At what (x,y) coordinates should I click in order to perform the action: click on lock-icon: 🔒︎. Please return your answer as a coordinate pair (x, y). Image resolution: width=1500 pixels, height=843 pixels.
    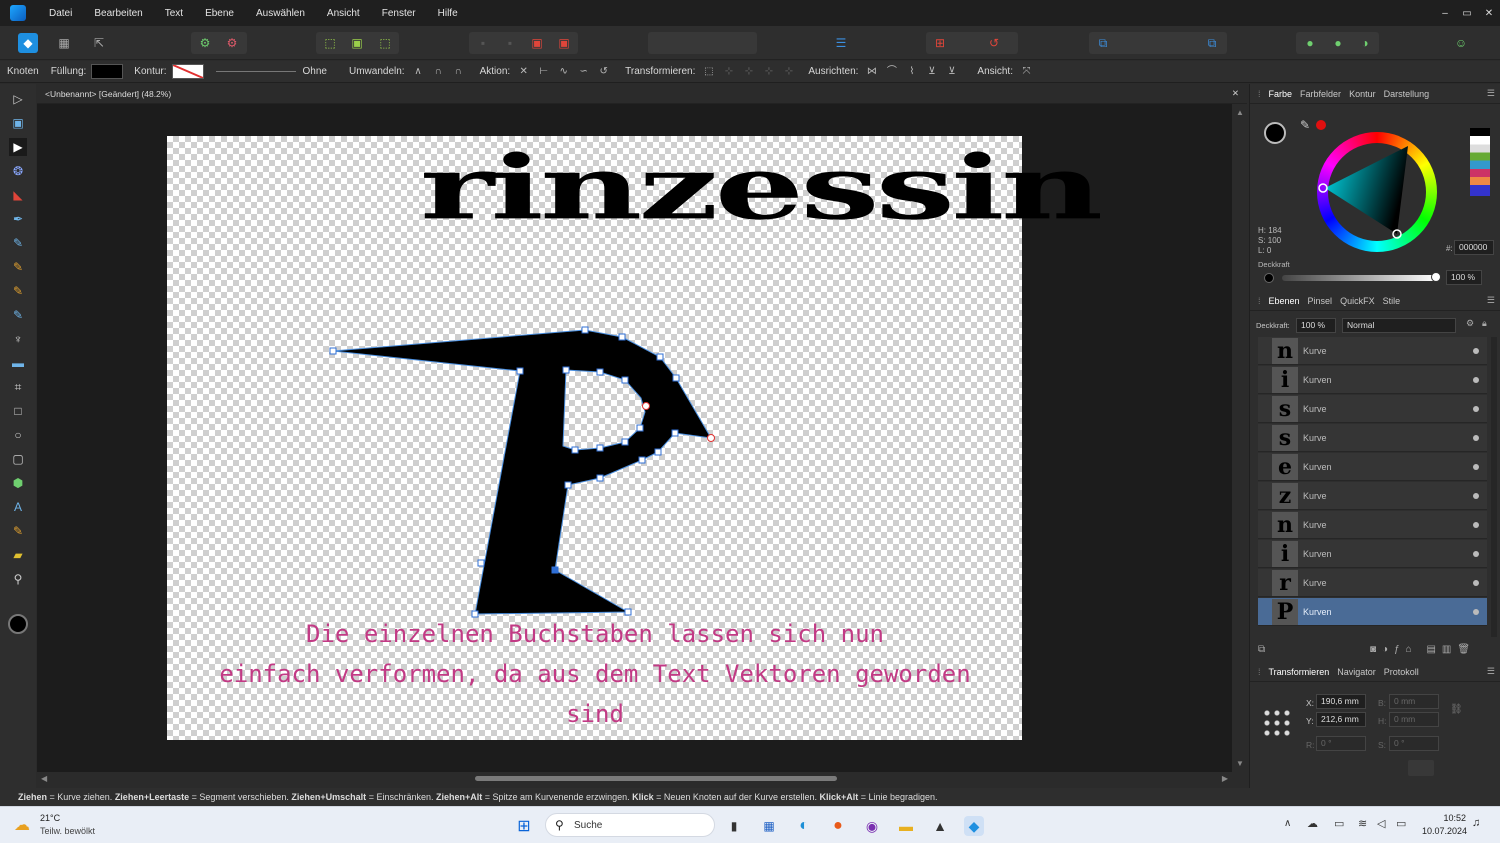
    Looking at the image, I should click on (1484, 323).